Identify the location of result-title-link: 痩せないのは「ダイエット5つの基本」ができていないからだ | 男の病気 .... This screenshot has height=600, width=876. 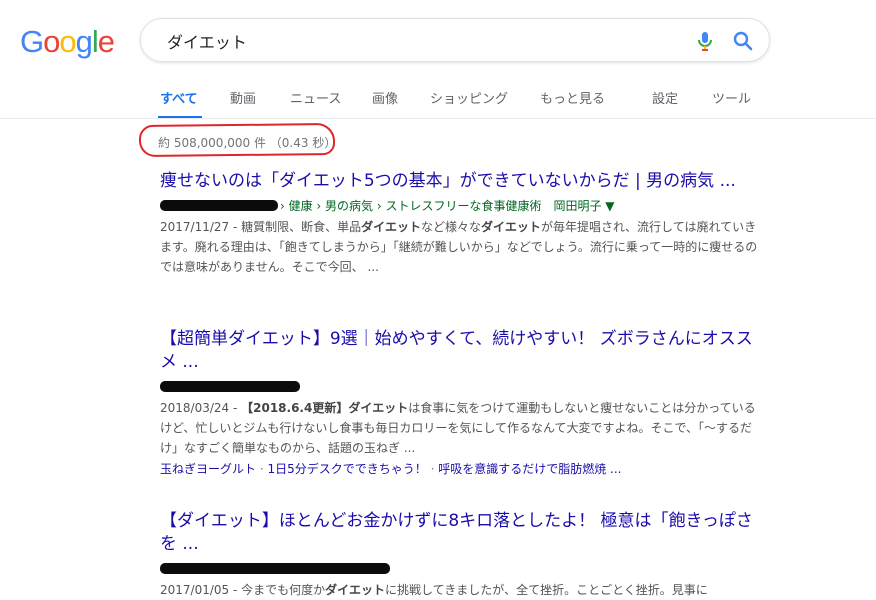
(460, 181).